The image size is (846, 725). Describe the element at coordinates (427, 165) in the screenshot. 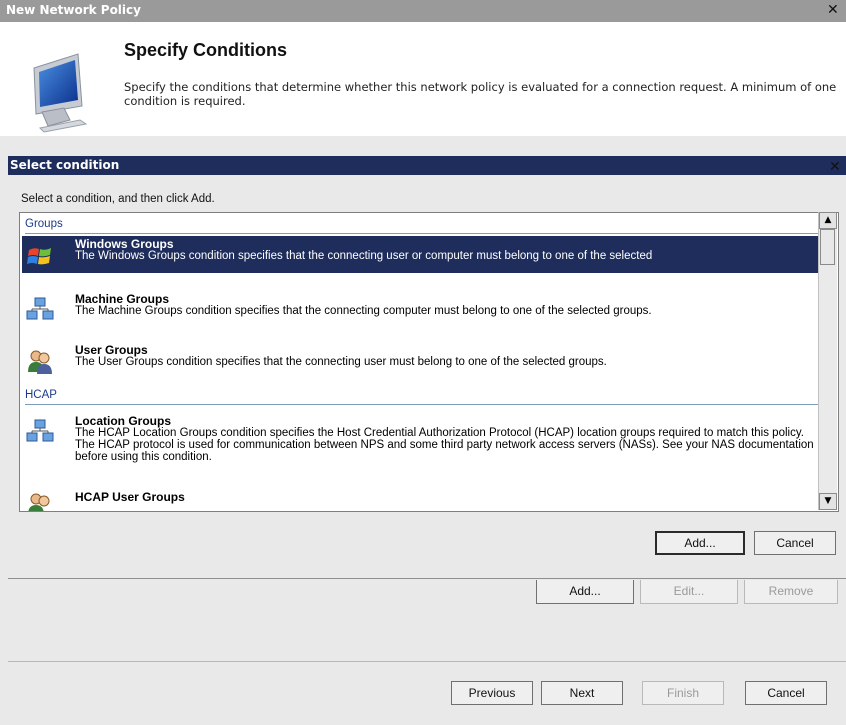

I see `dialog-title-bar: Select condition` at that location.